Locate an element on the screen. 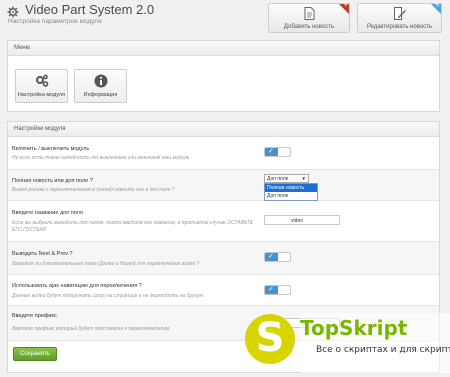 Image resolution: width=450 pixels, height=377 pixels. add-news-label: Добавить новость is located at coordinates (309, 27).